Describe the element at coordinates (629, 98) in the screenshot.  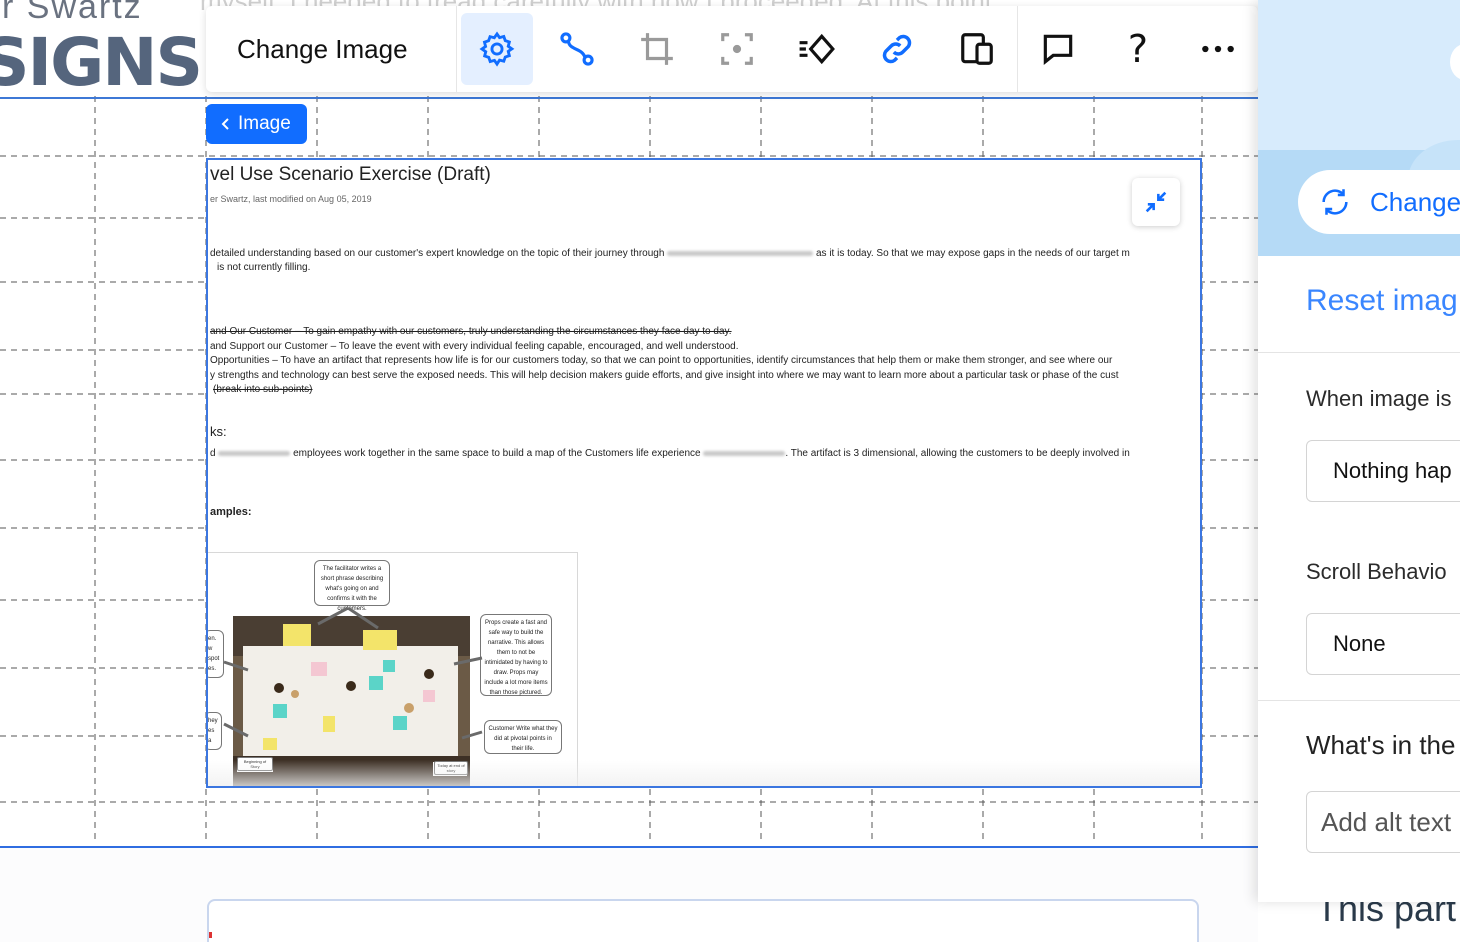
I see `section-top-guide` at that location.